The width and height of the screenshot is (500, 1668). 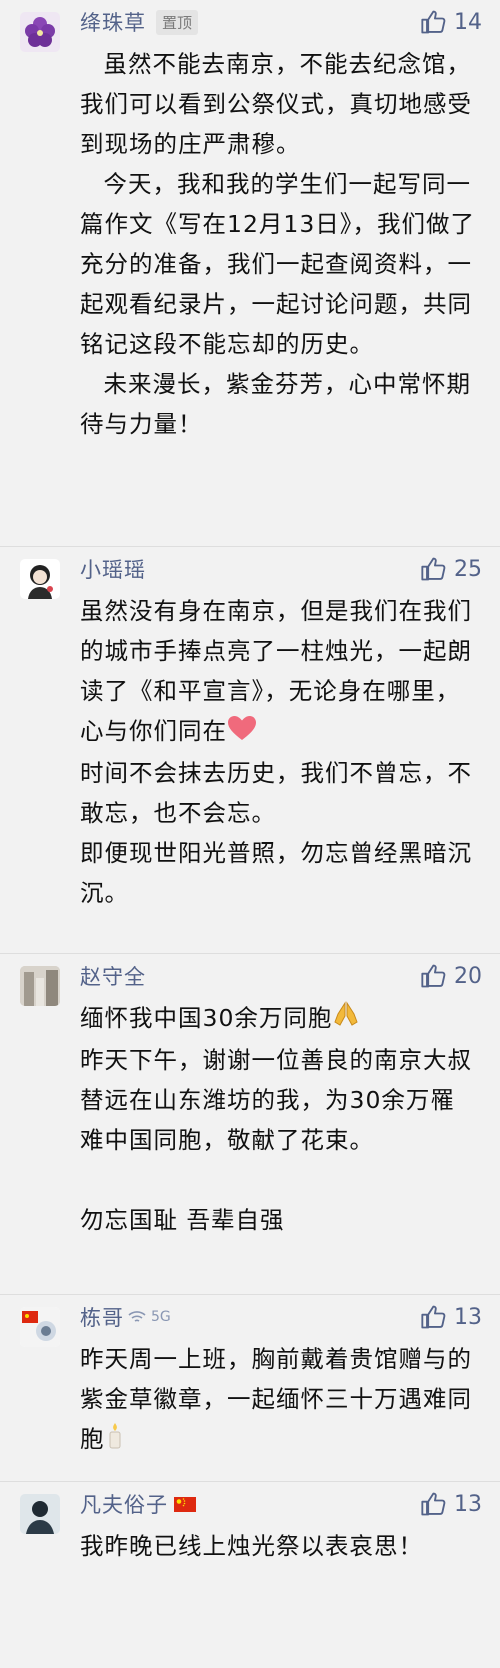 I want to click on wifi-icon, so click(x=137, y=1316).